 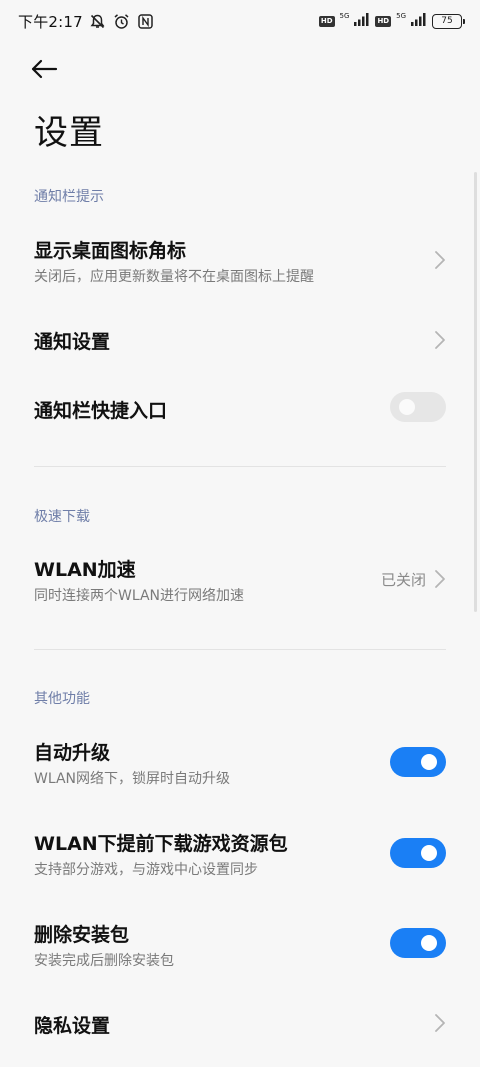 What do you see at coordinates (419, 21) in the screenshot?
I see `signal-icon-sim2` at bounding box center [419, 21].